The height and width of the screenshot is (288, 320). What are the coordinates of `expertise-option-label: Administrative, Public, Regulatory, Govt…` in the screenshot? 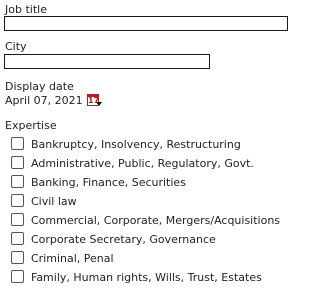 It's located at (142, 163).